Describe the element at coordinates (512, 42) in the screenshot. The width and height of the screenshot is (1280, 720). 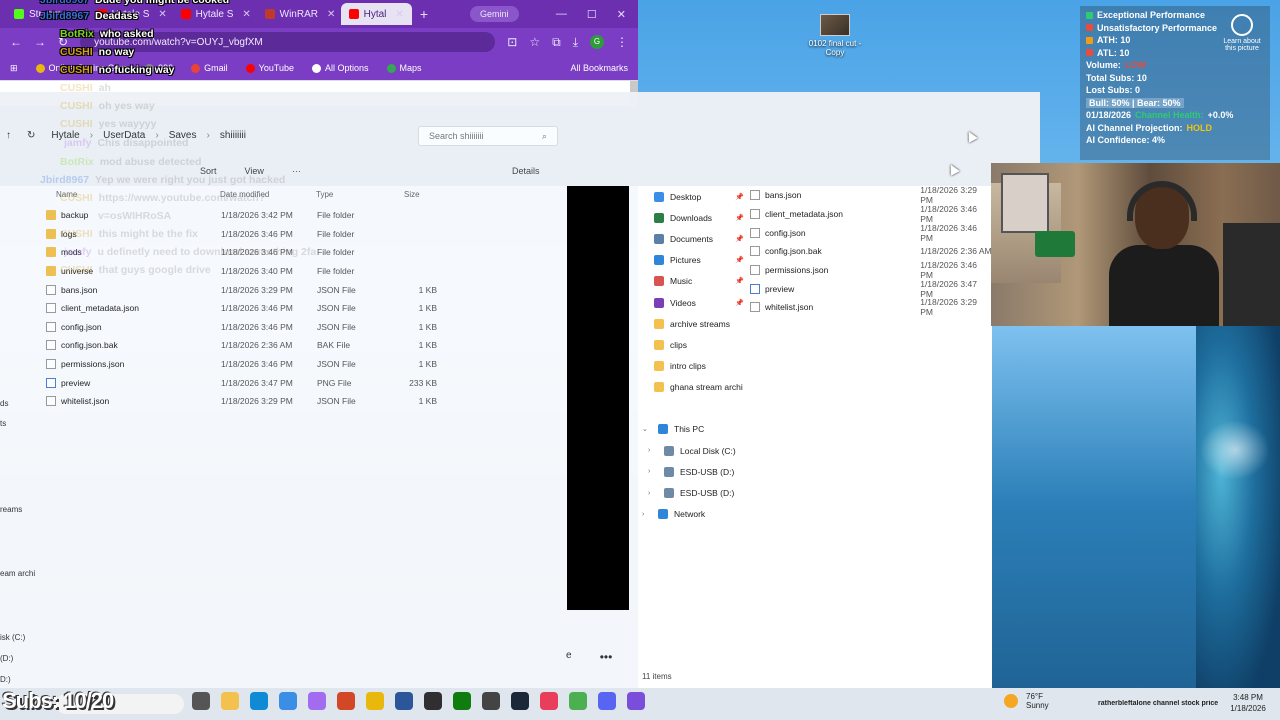
I see `install-icon: ⊡` at that location.